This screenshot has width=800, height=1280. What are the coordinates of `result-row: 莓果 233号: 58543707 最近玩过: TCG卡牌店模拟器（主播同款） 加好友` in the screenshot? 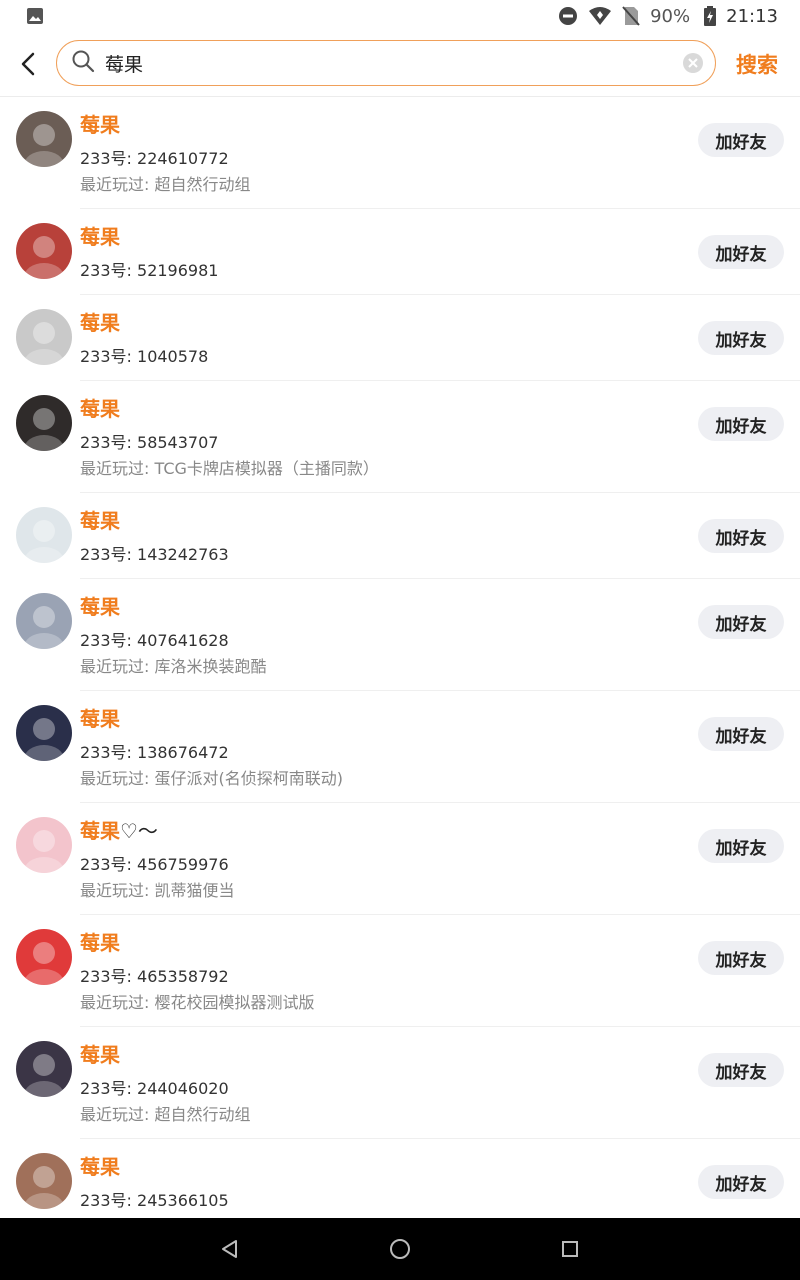 It's located at (400, 437).